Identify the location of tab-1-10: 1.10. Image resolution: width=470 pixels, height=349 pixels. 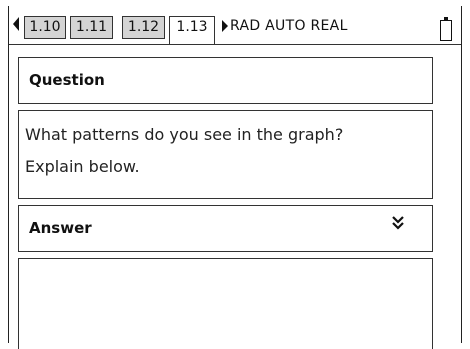
(45, 27).